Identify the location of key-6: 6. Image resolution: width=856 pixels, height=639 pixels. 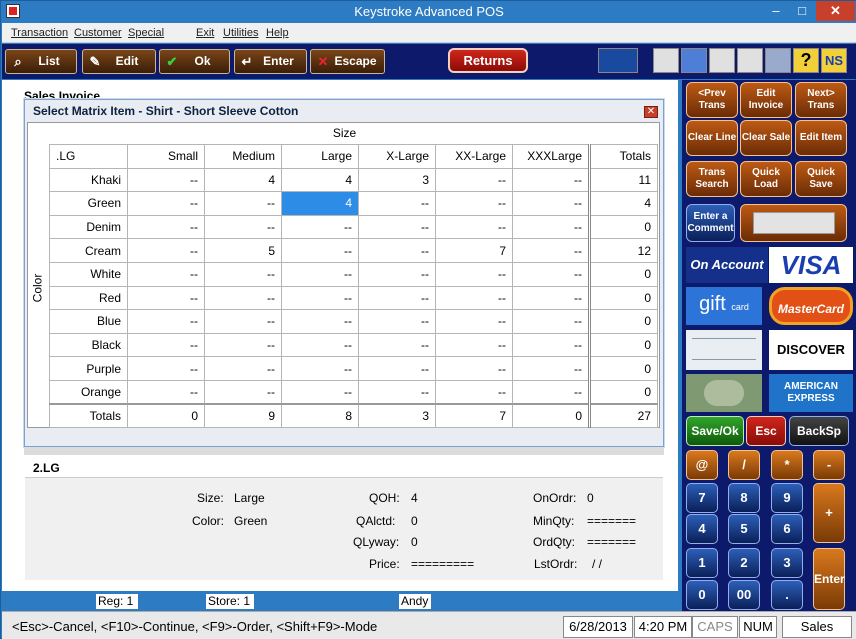
(787, 529).